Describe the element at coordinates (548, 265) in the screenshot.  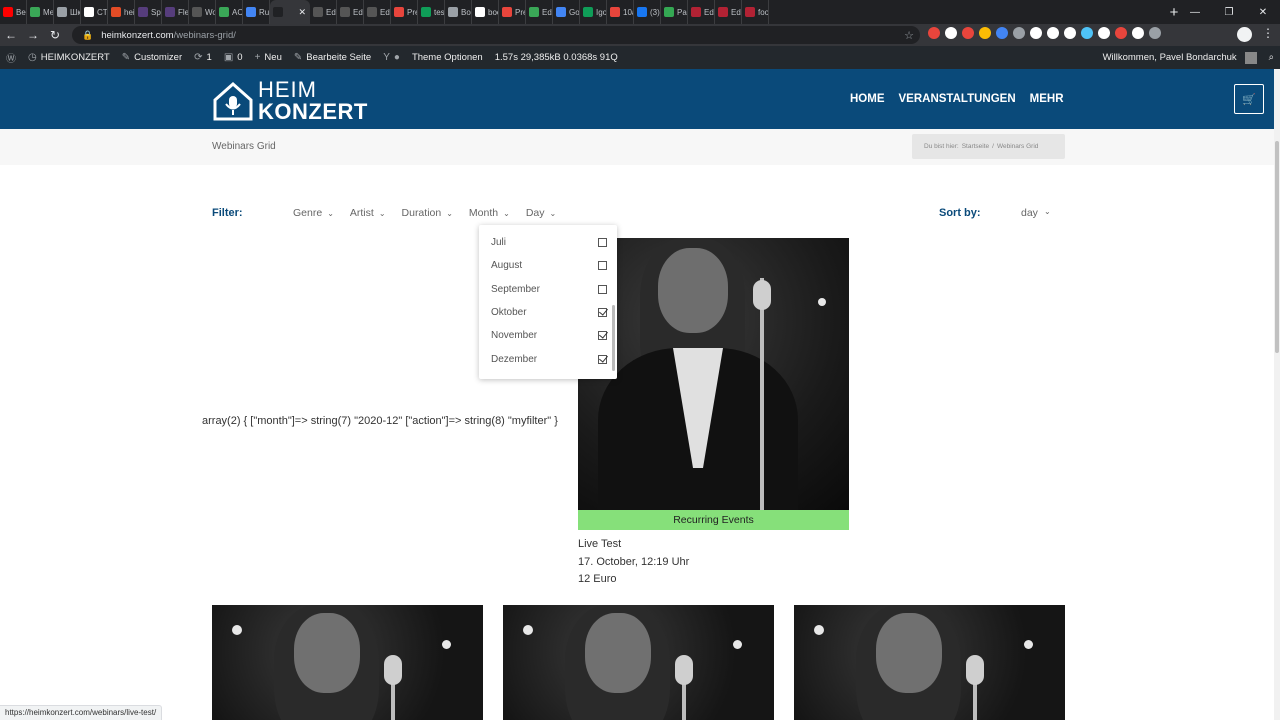
I see `month-option-august: August` at that location.